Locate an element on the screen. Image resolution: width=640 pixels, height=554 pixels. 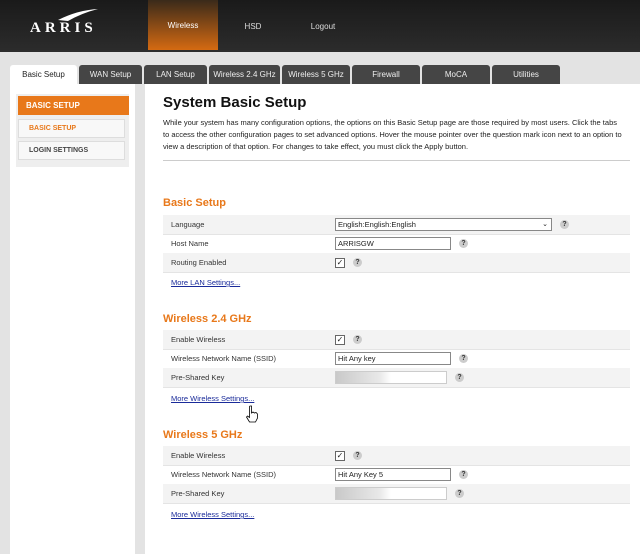
sidebar-item-basic-setup: BASIC SETUP is located at coordinates (71, 128).